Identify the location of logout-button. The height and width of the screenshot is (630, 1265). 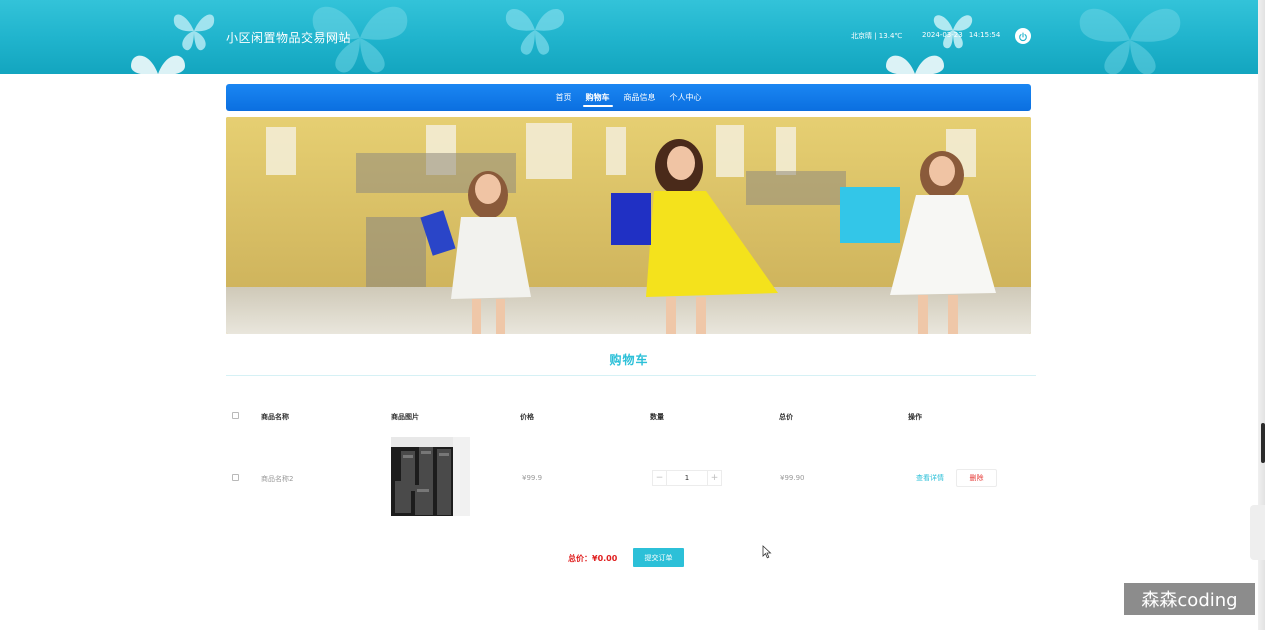
(1023, 36).